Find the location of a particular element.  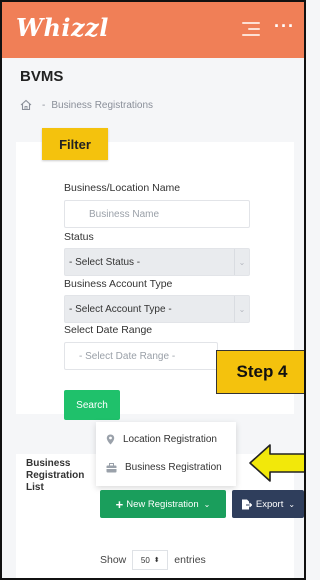

location-registration-label: Location Registration is located at coordinates (170, 439).